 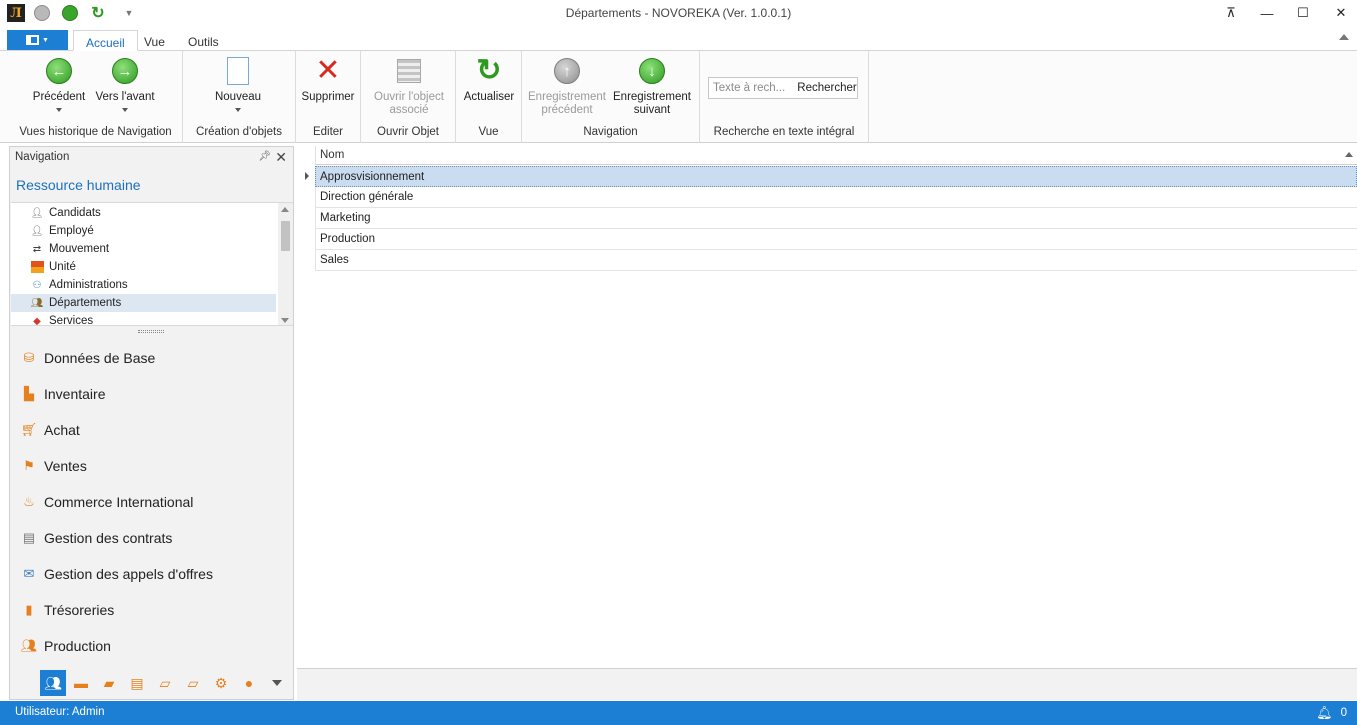 I want to click on new-document-icon, so click(x=238, y=71).